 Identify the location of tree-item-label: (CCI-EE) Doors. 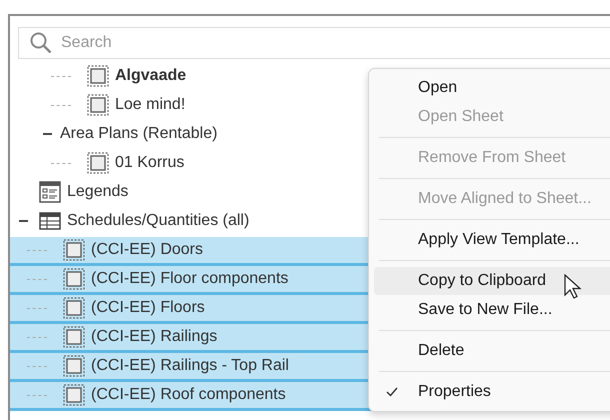
(147, 250).